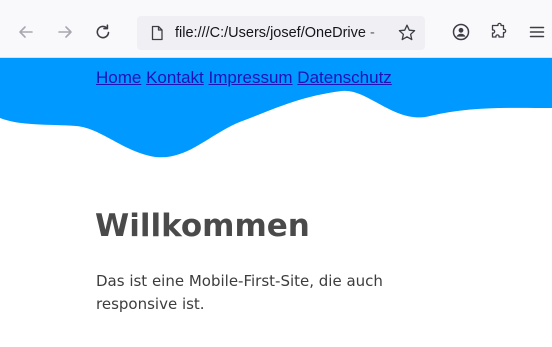 The height and width of the screenshot is (347, 552). Describe the element at coordinates (103, 32) in the screenshot. I see `reload-icon` at that location.